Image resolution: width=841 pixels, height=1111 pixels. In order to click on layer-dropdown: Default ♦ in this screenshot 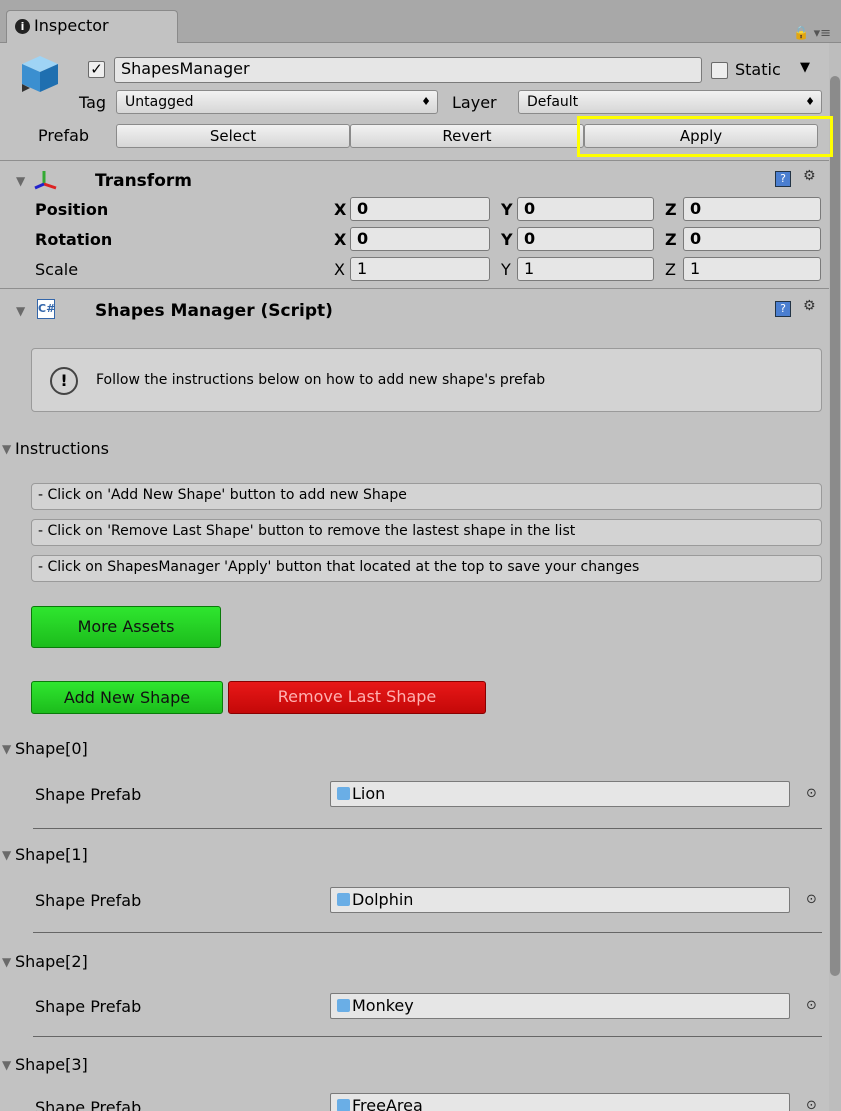, I will do `click(670, 102)`.